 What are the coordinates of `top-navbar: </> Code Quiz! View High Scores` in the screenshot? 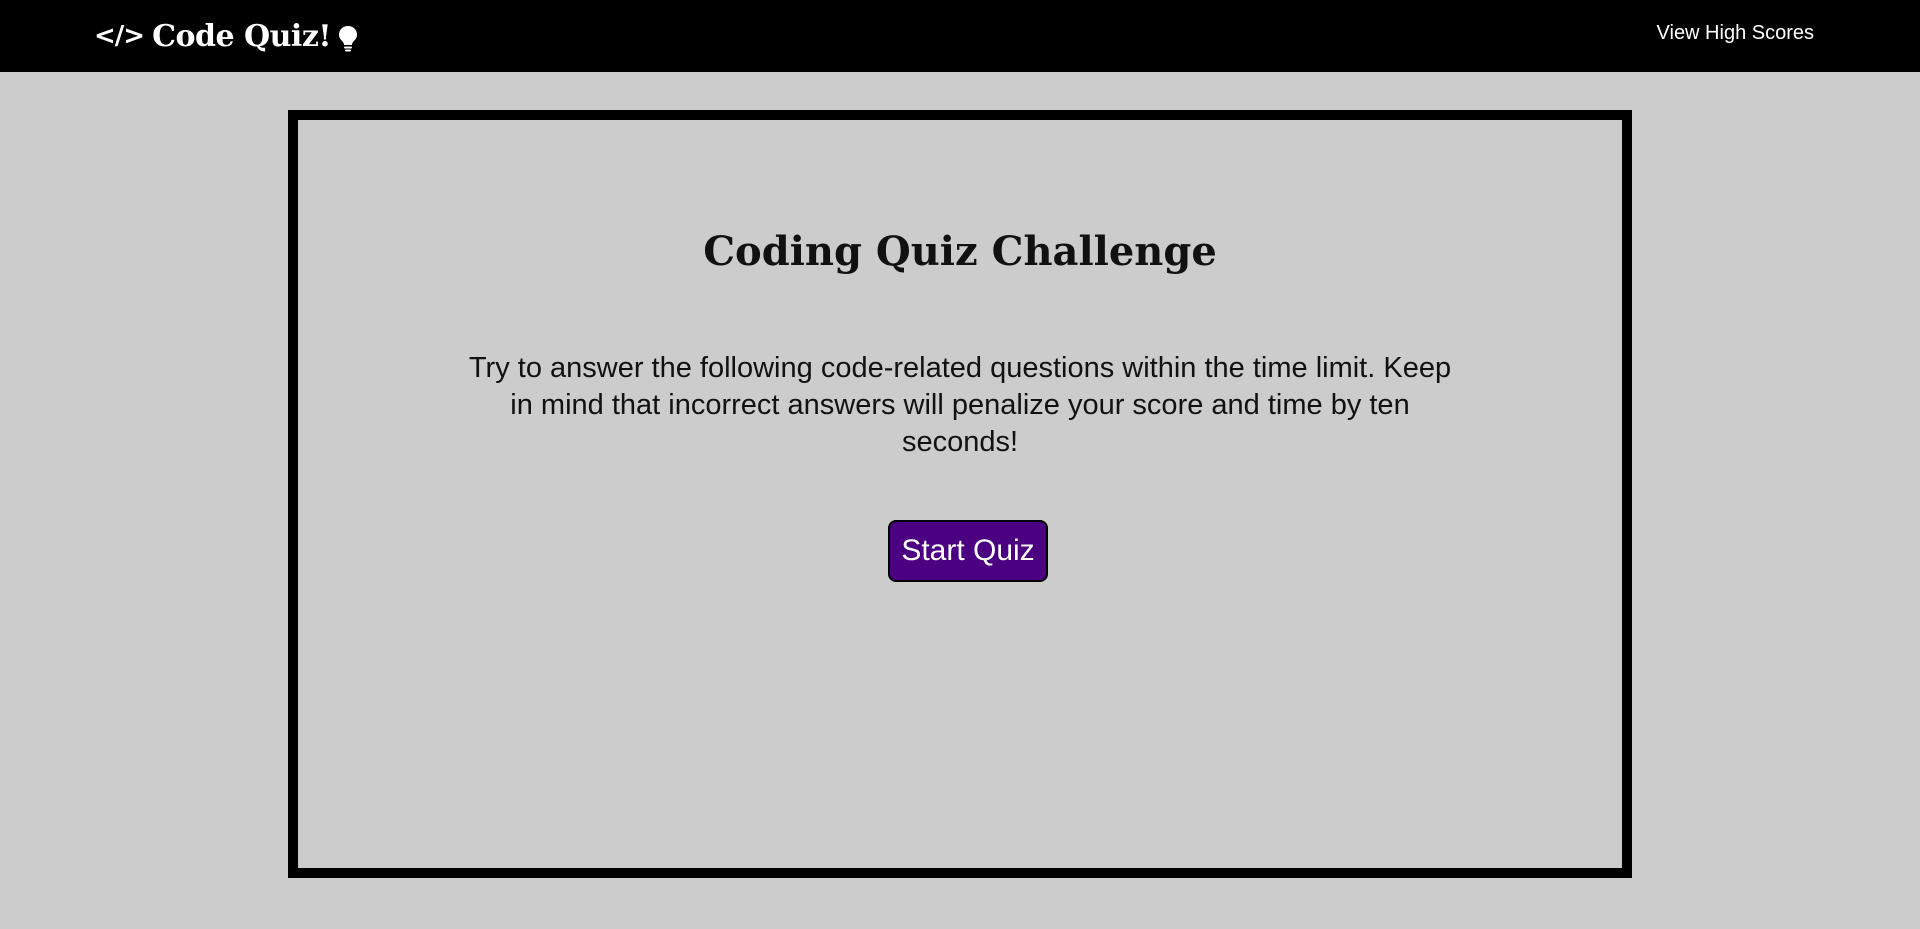 It's located at (960, 36).